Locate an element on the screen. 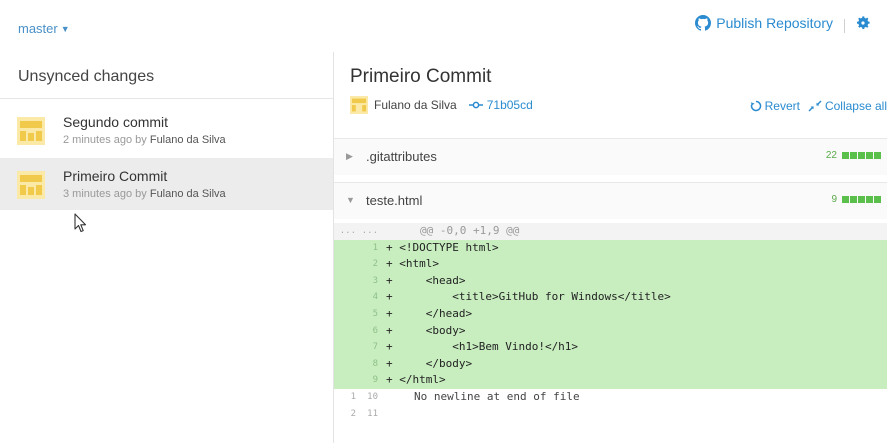 The height and width of the screenshot is (443, 887). revert-button: Revert is located at coordinates (775, 106).